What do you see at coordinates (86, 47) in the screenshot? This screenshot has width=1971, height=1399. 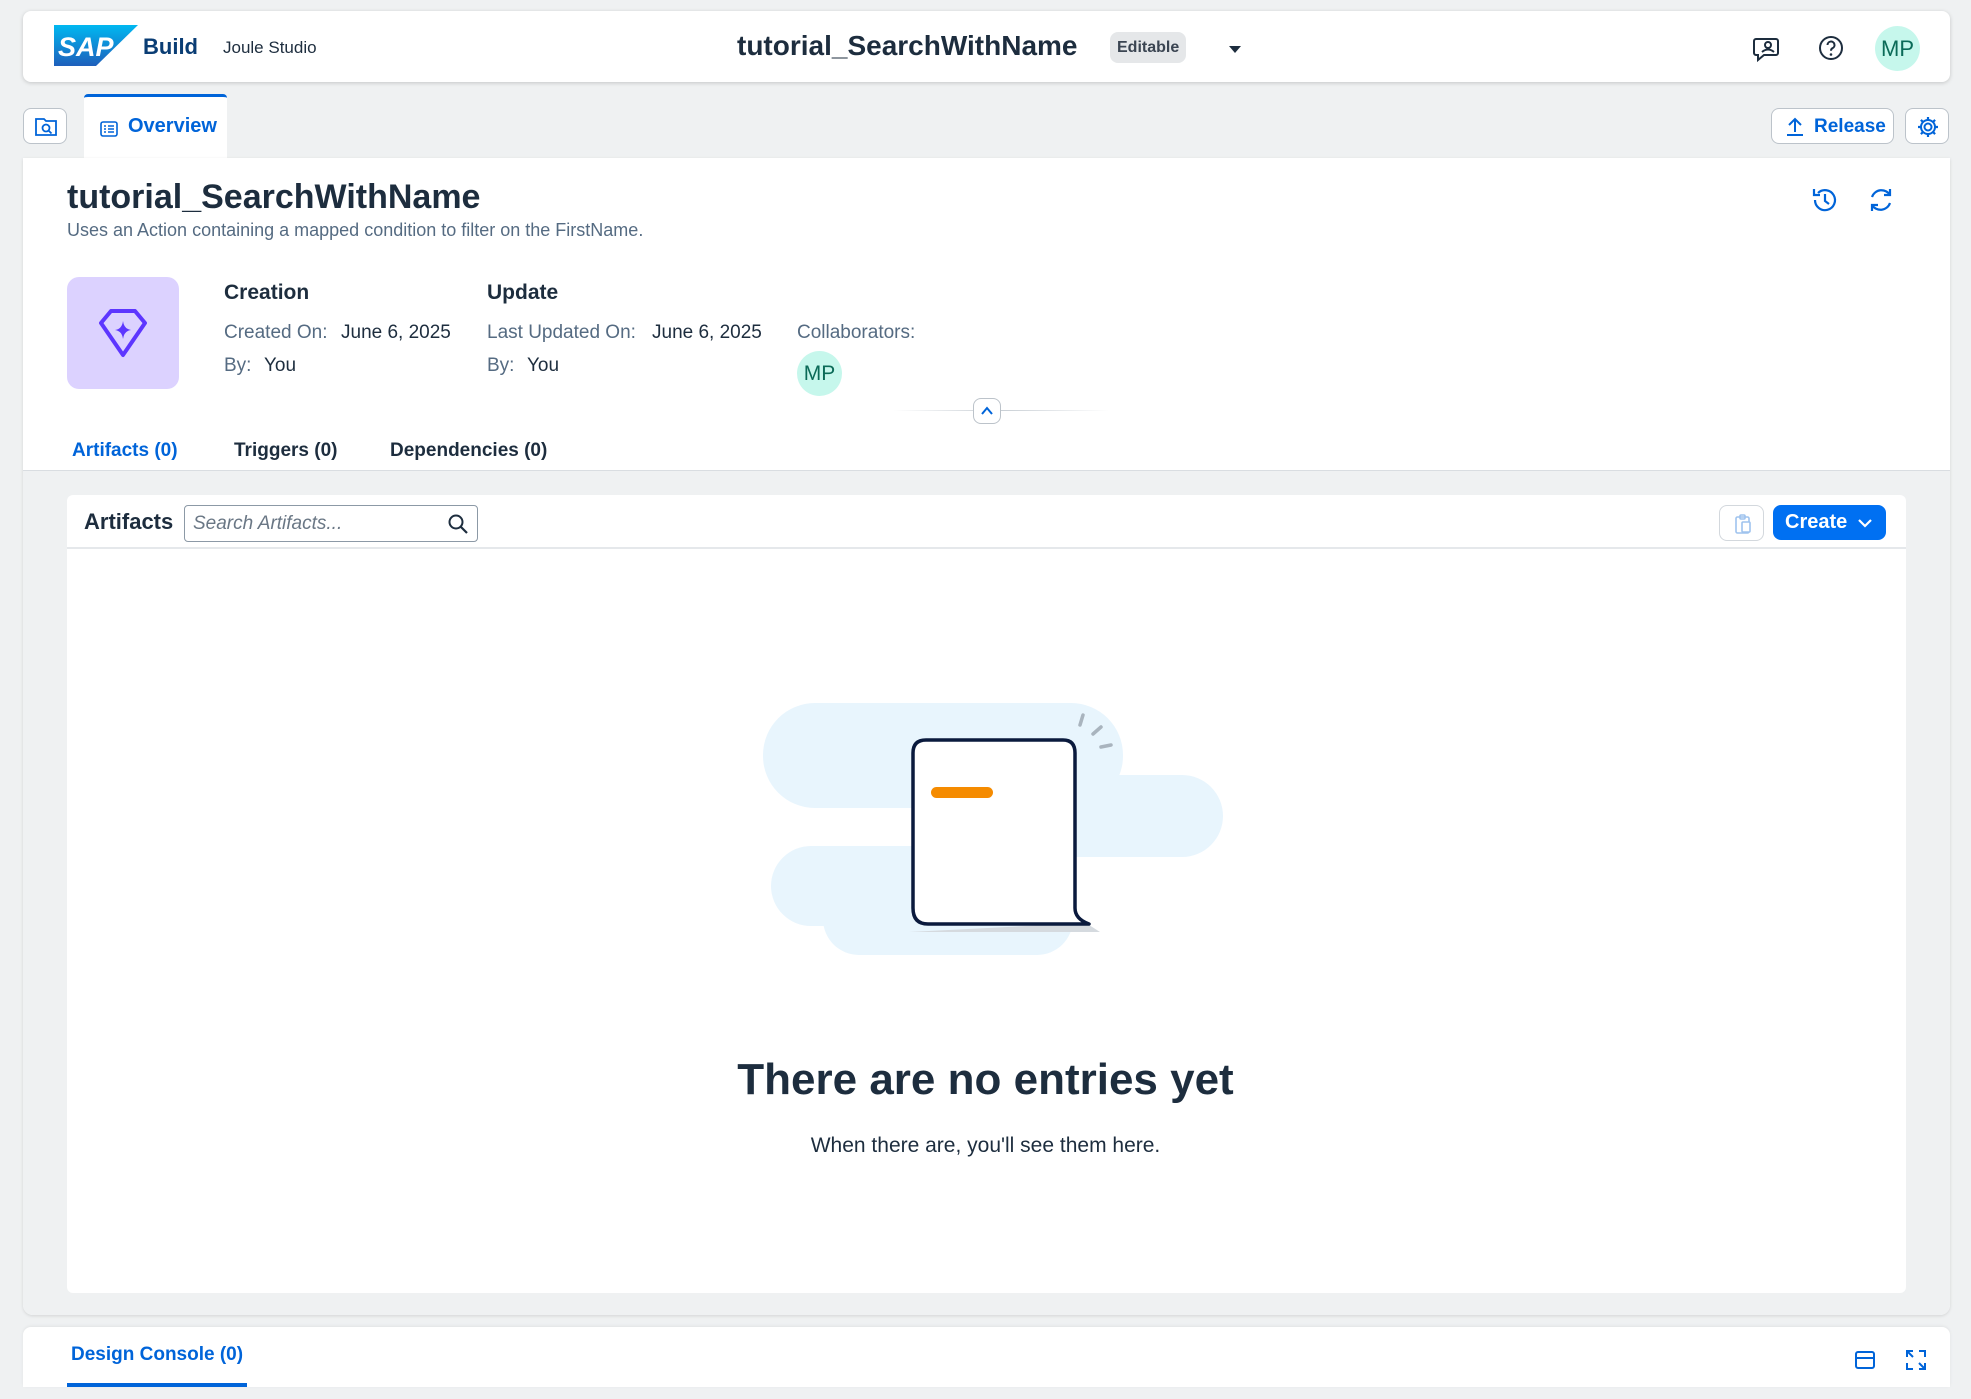 I see `svg-text: SAP` at bounding box center [86, 47].